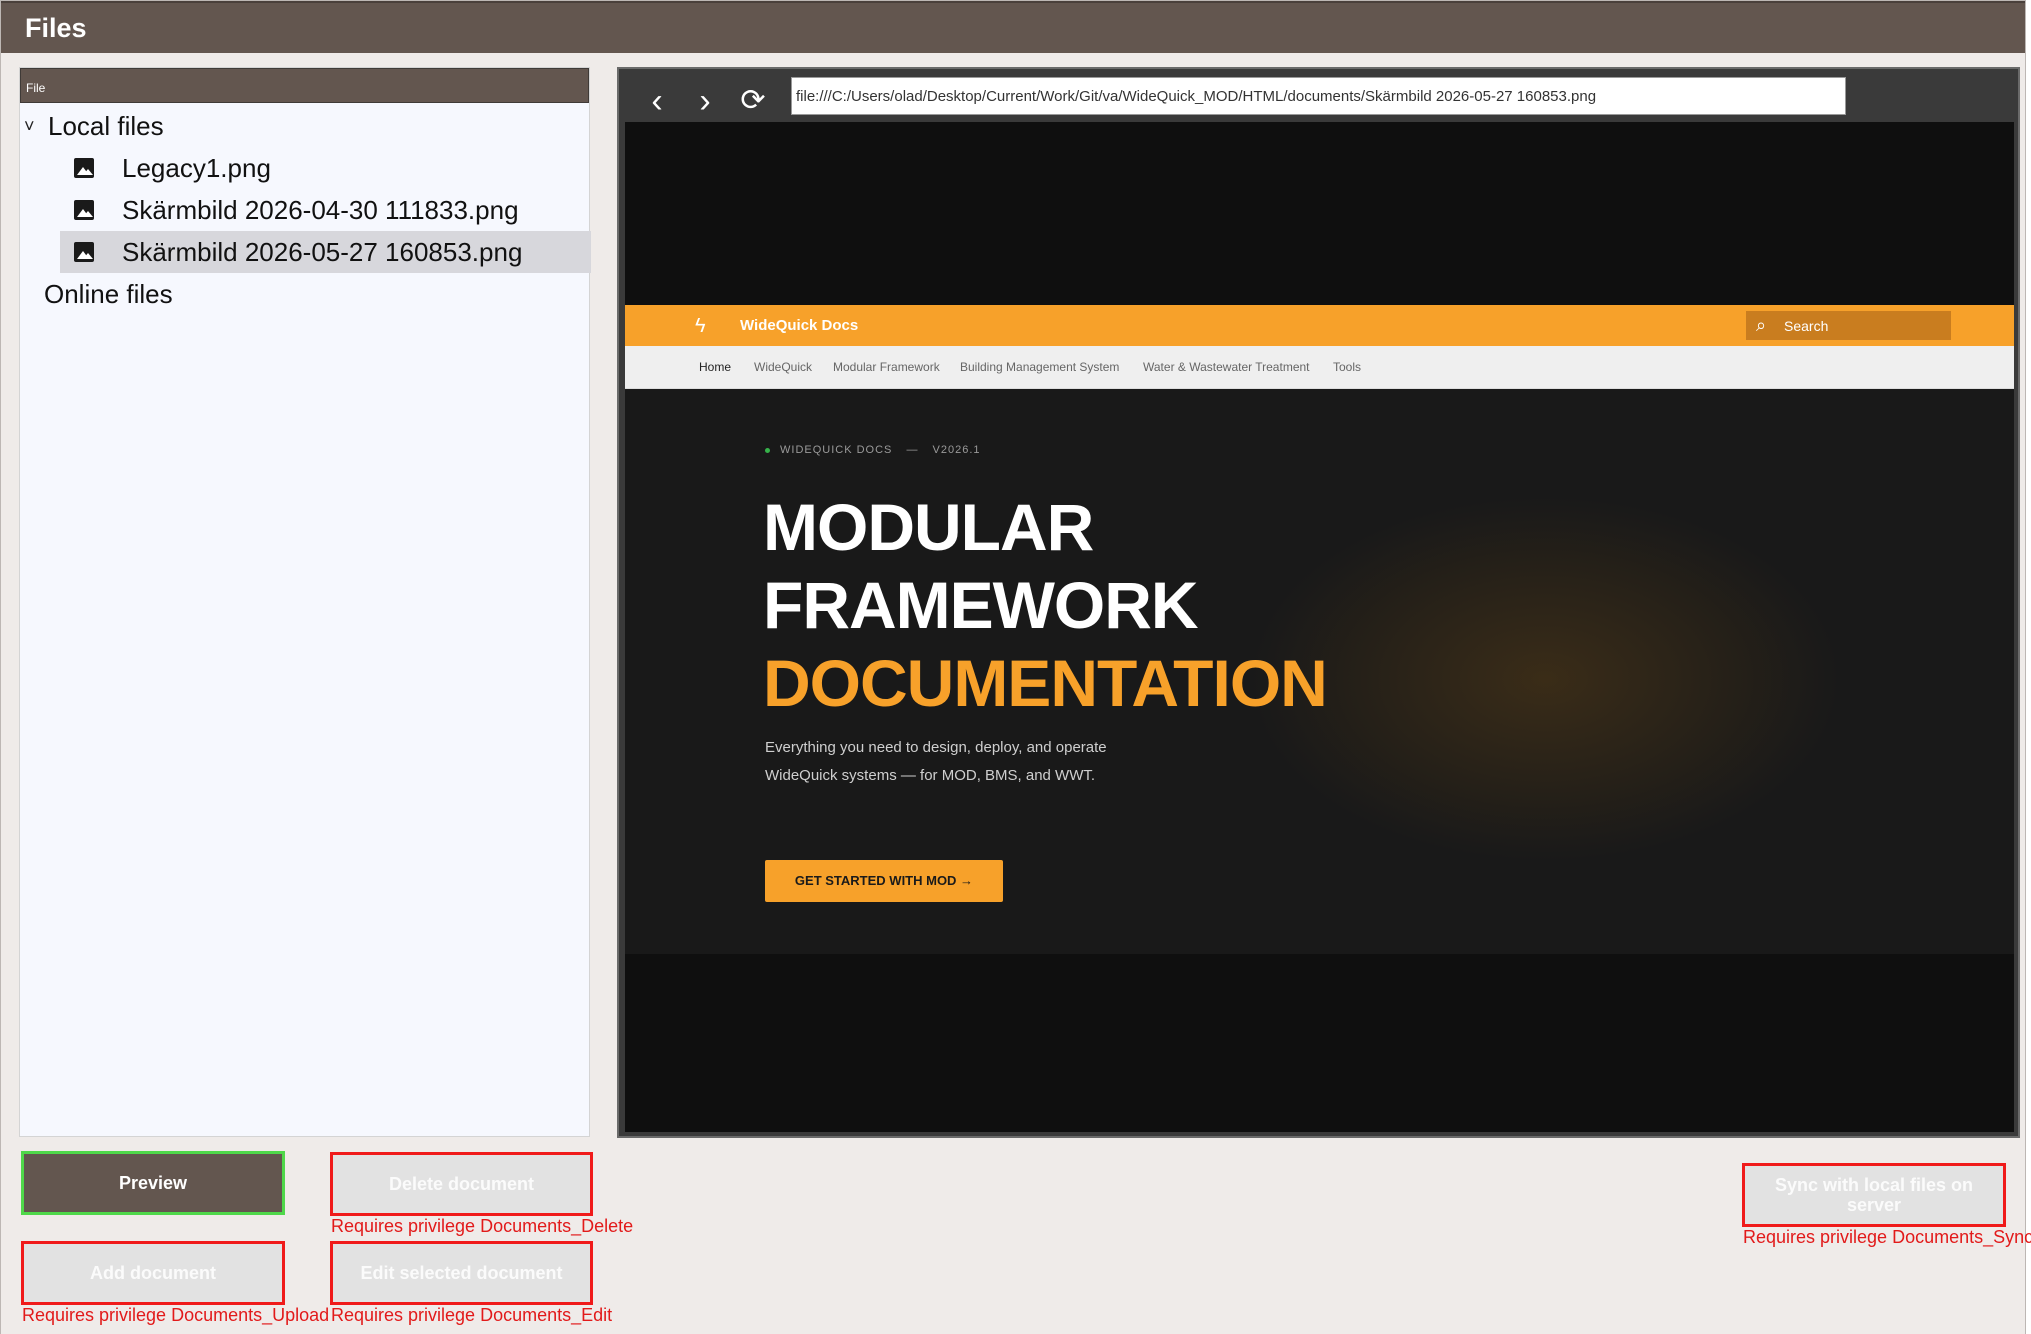 The image size is (2031, 1334). Describe the element at coordinates (1040, 367) in the screenshot. I see `site-nav-bms: Building Management System` at that location.